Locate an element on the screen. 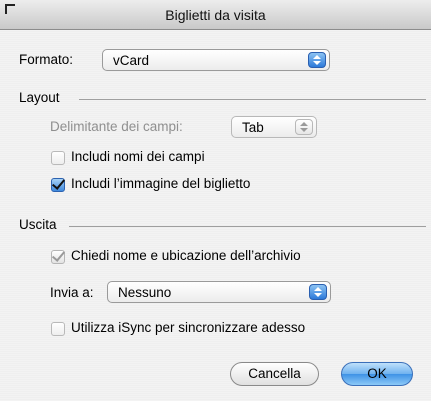 The image size is (431, 401). send-to-popup: Nessuno is located at coordinates (219, 292).